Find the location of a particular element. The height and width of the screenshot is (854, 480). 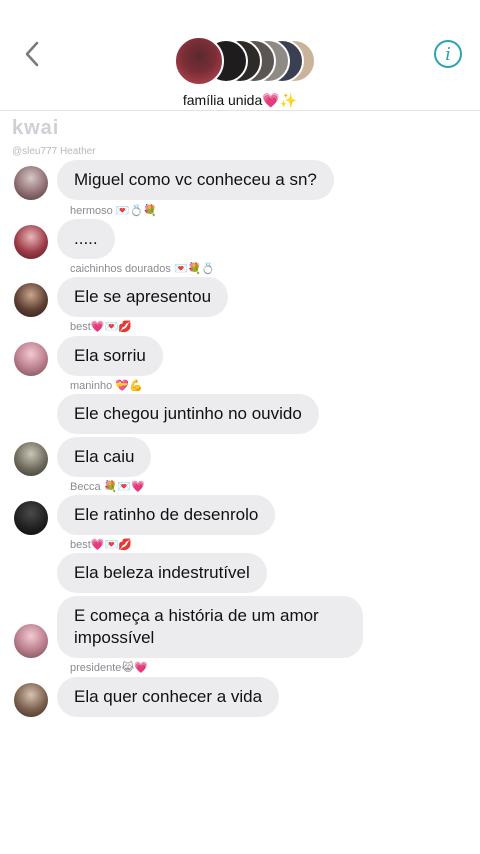

message-bubble: Ela beleza indestrutível is located at coordinates (162, 573).